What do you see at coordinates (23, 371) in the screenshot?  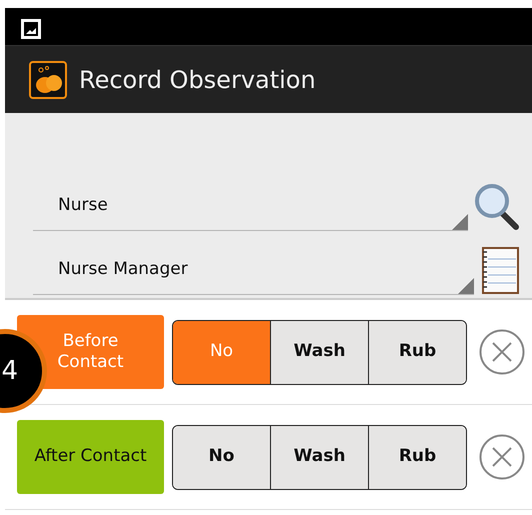 I see `step-number-badge: 4` at bounding box center [23, 371].